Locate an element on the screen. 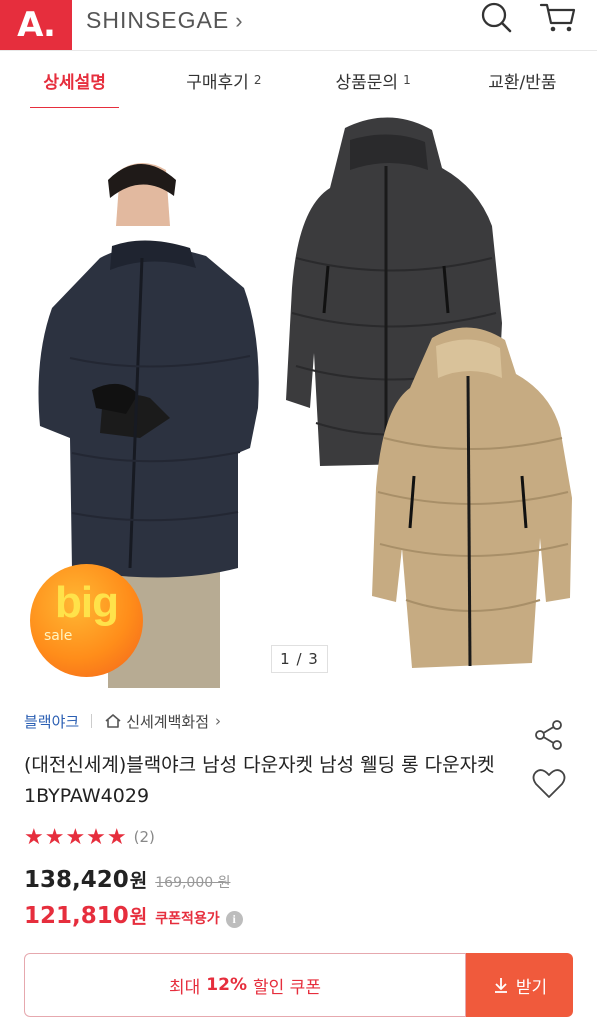  divider is located at coordinates (92, 721).